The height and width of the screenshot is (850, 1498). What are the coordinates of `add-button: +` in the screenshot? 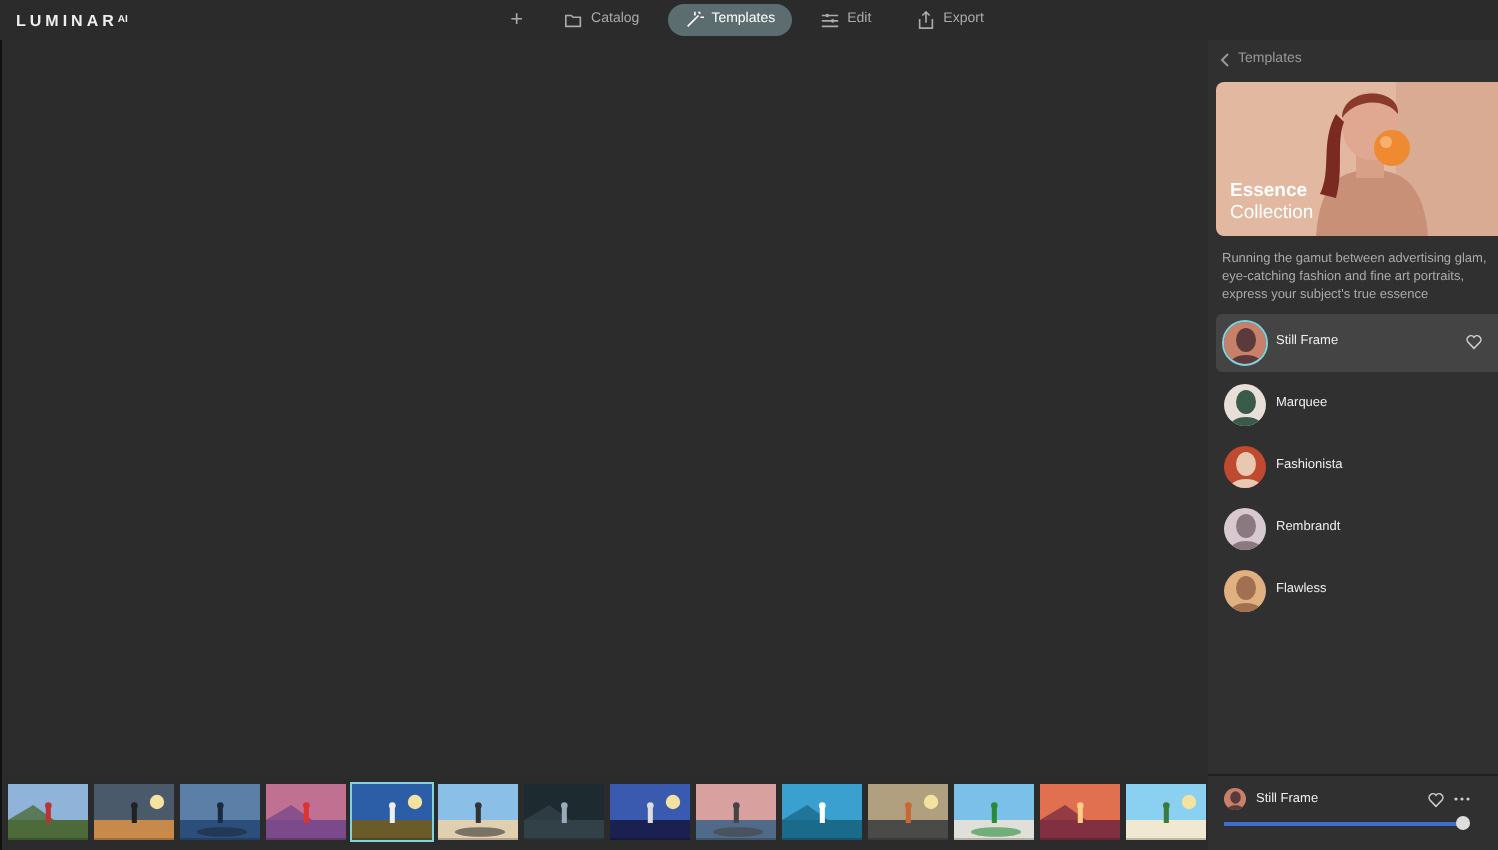 It's located at (517, 20).